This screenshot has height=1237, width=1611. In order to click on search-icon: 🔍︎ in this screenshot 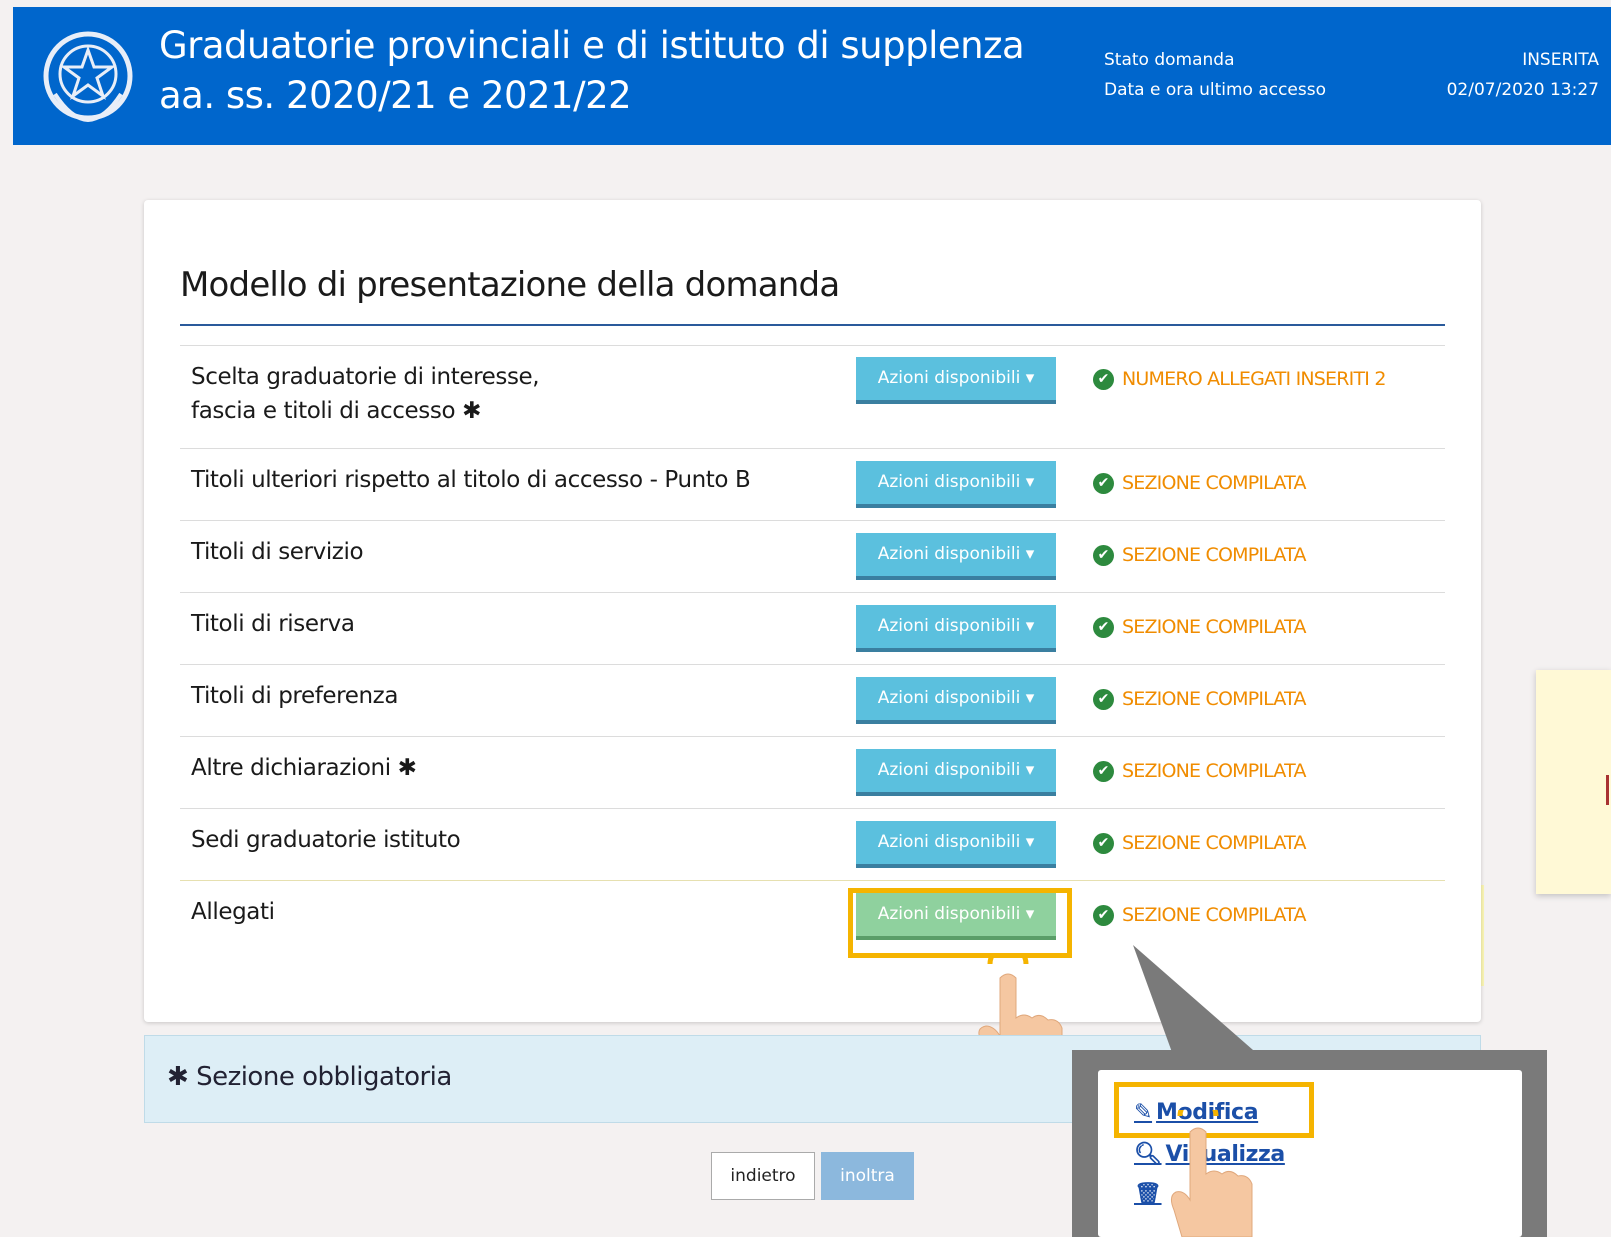, I will do `click(1148, 1154)`.